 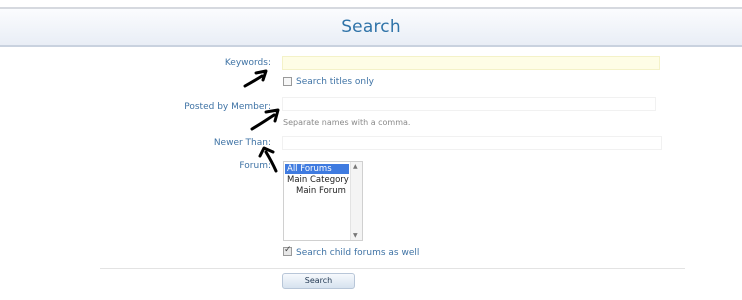 I want to click on search-titles-label: Search titles only, so click(x=335, y=82).